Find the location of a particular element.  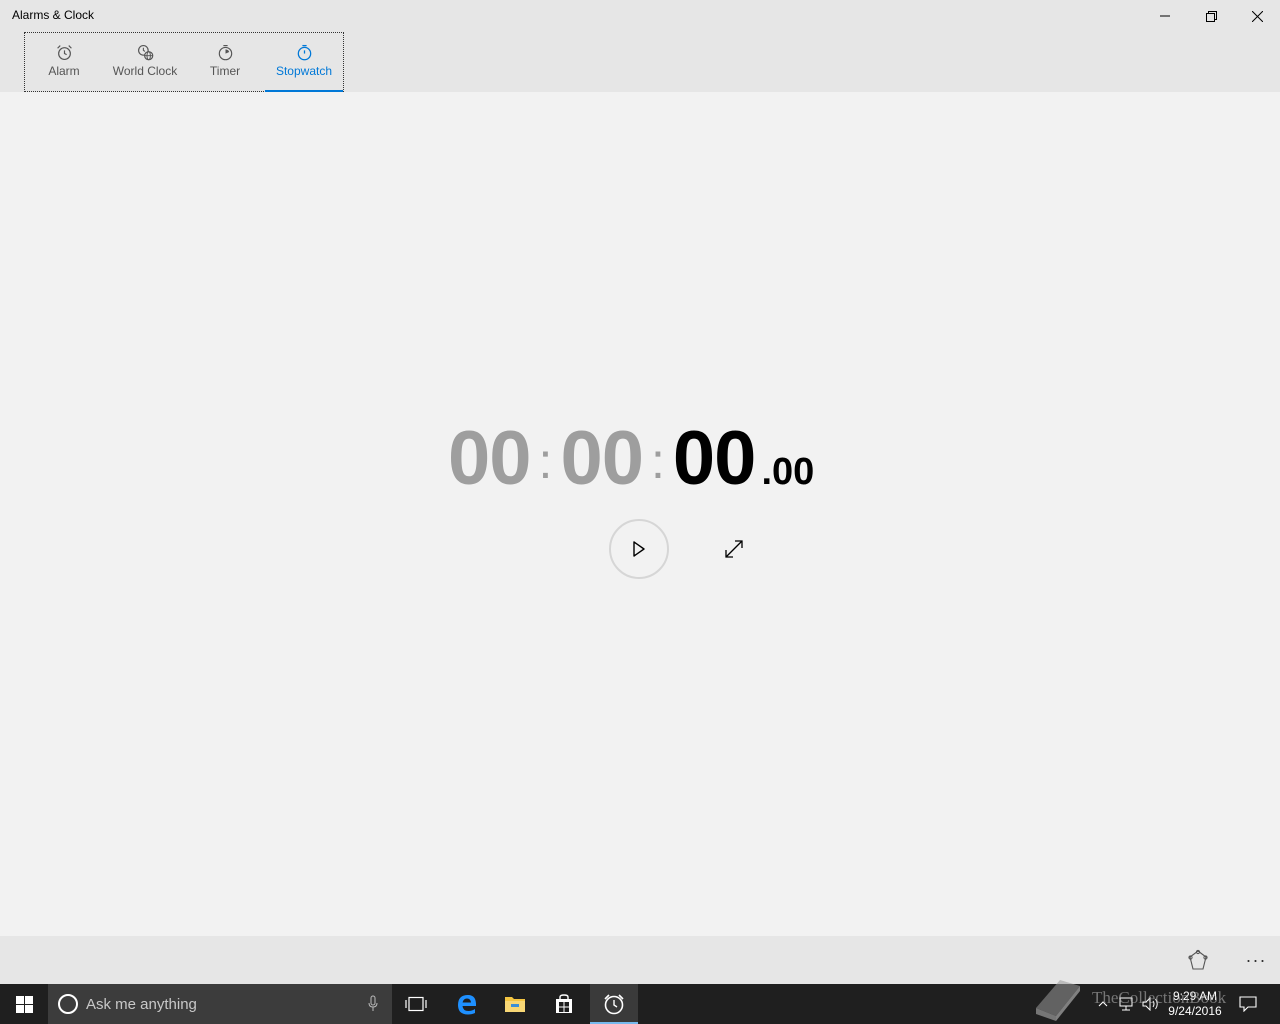

store-icon is located at coordinates (564, 1003).